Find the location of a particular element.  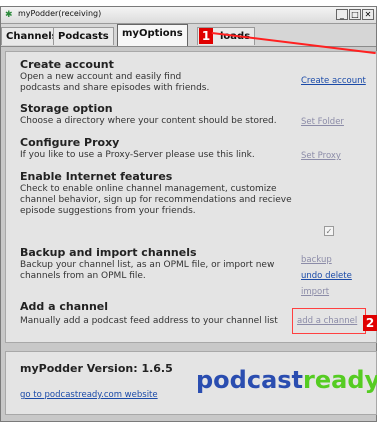

close-button: ✕ is located at coordinates (368, 14).